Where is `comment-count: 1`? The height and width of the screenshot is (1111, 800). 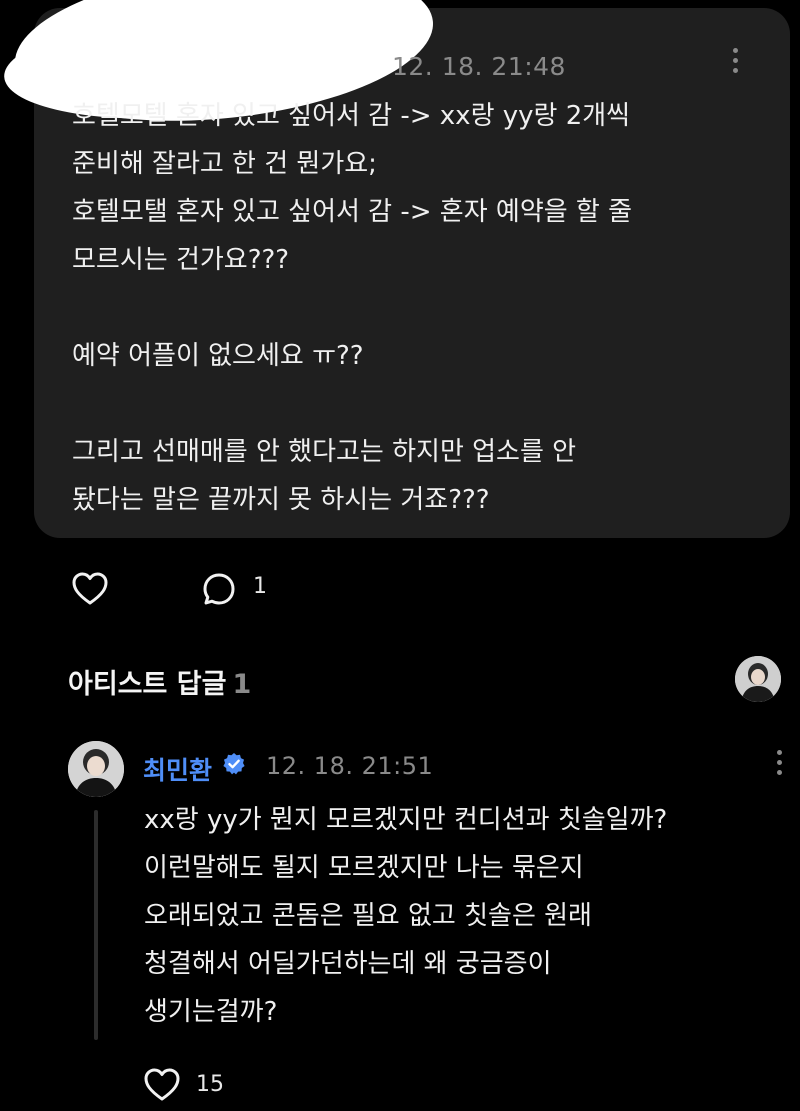
comment-count: 1 is located at coordinates (260, 586).